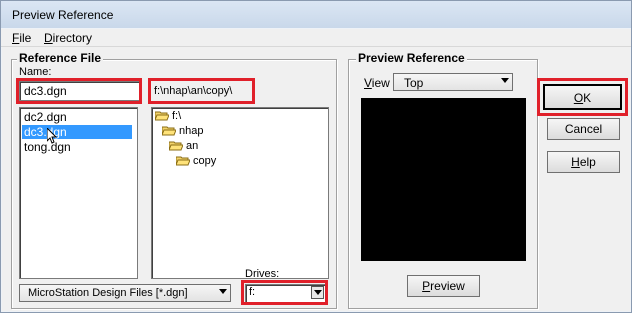 This screenshot has height=313, width=632. Describe the element at coordinates (262, 274) in the screenshot. I see `drives-label: Drives:` at that location.